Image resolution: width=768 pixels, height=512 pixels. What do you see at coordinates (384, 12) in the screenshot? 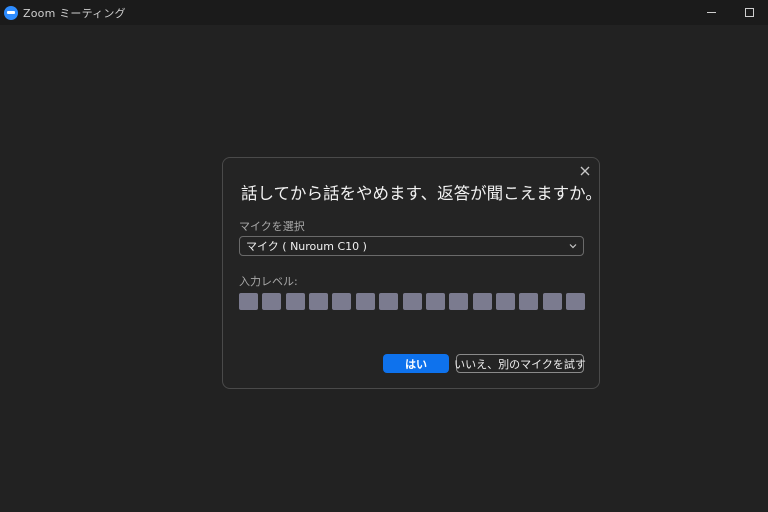
I see `title-bar: Zoom ミーティング` at bounding box center [384, 12].